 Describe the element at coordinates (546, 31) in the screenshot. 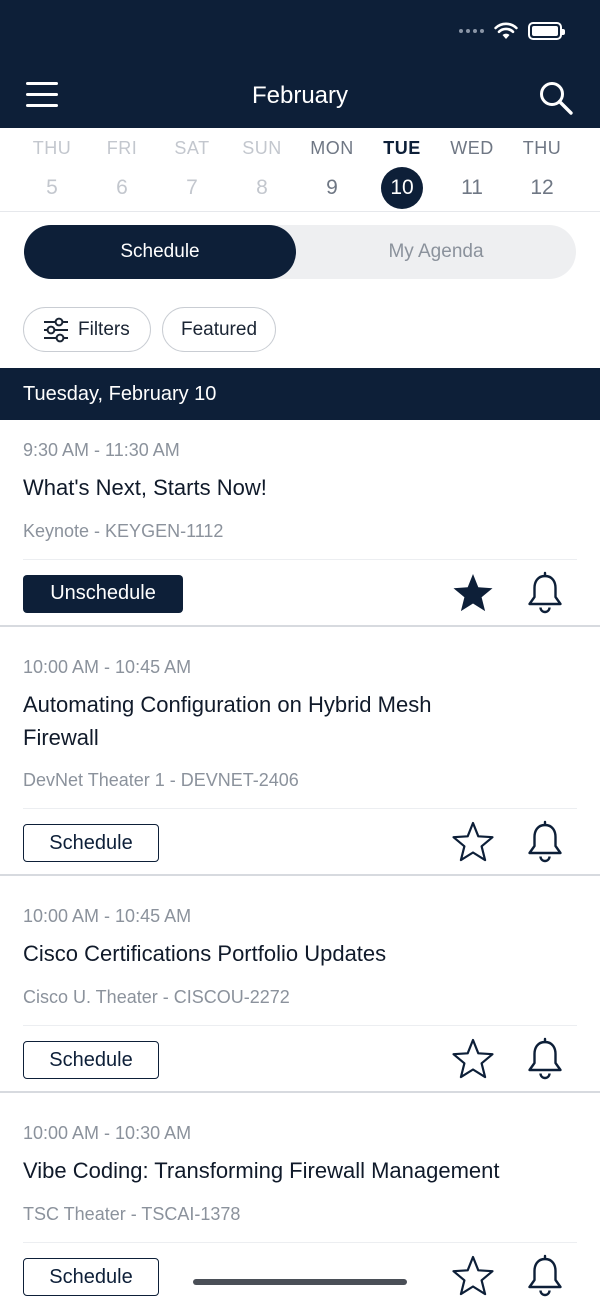

I see `battery-icon` at that location.